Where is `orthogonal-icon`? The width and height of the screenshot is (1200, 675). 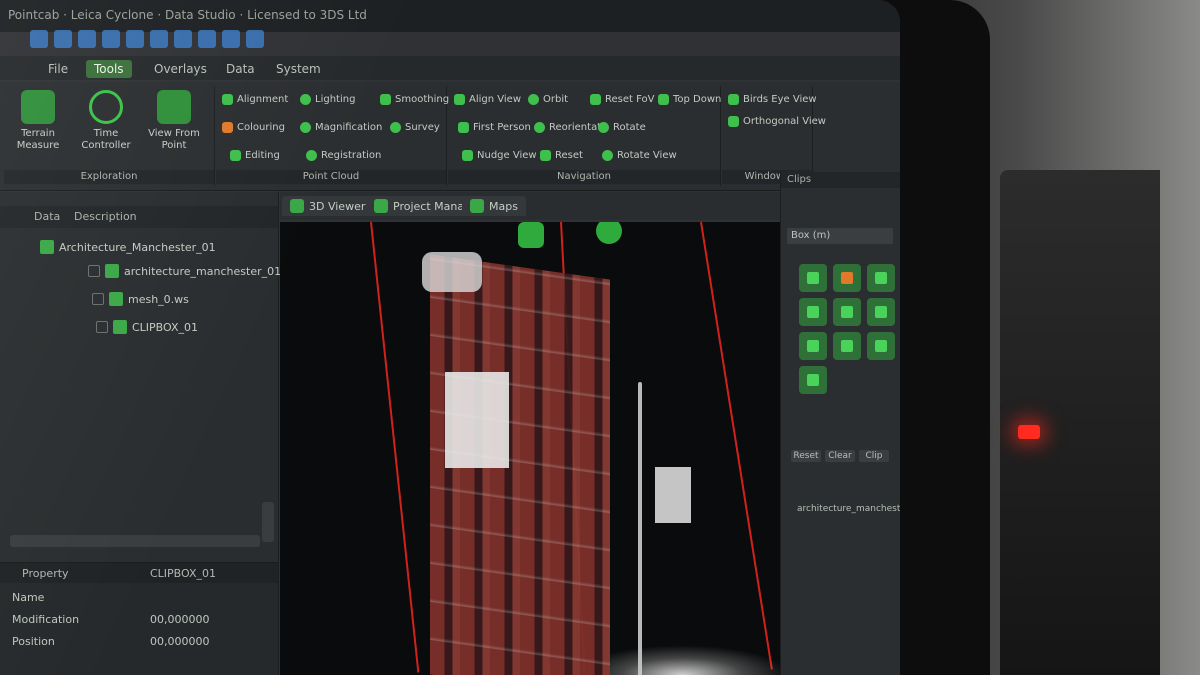 orthogonal-icon is located at coordinates (733, 121).